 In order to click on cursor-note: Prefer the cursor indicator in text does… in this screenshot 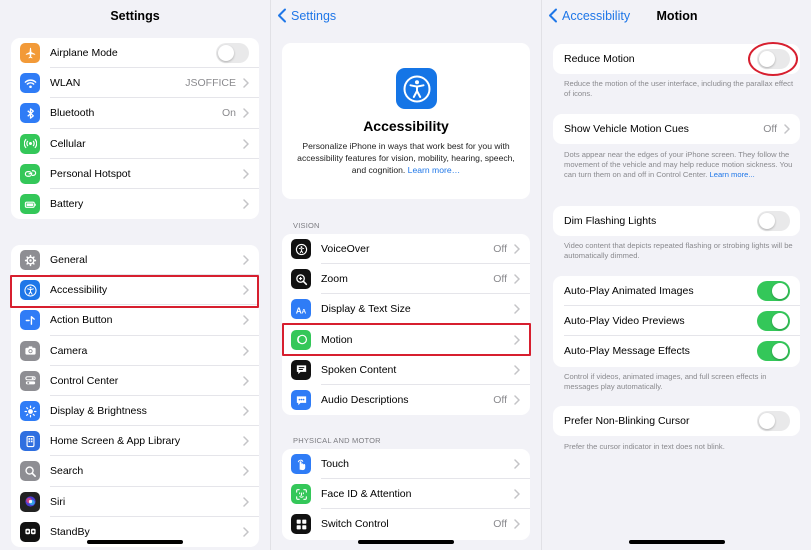, I will do `click(644, 446)`.